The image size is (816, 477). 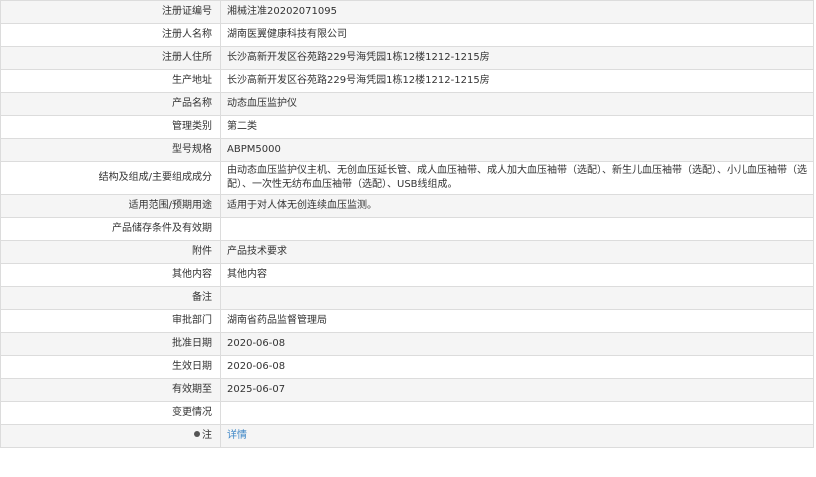 I want to click on field-value: ABPM5000, so click(x=517, y=150).